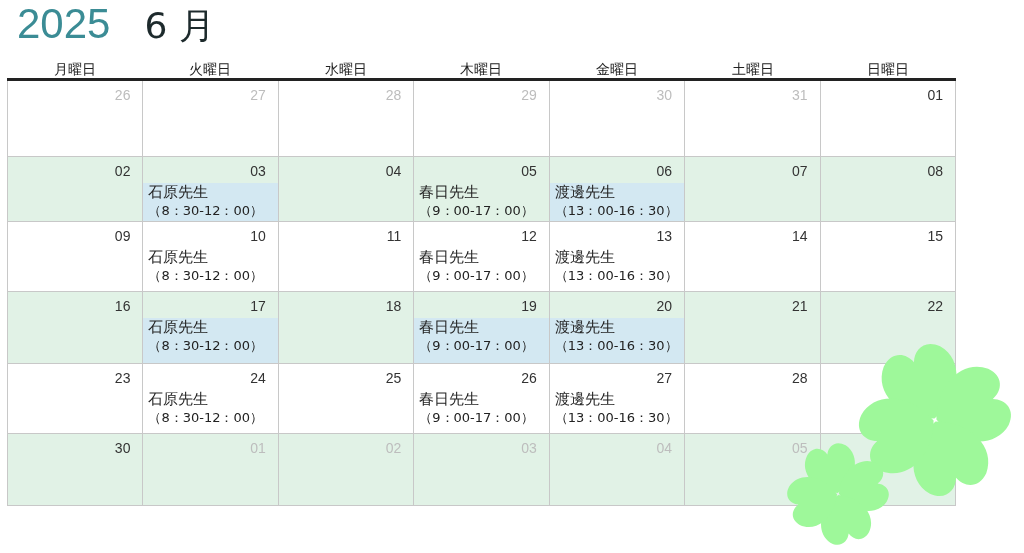 Image resolution: width=1024 pixels, height=553 pixels. I want to click on date-number: 04, so click(393, 171).